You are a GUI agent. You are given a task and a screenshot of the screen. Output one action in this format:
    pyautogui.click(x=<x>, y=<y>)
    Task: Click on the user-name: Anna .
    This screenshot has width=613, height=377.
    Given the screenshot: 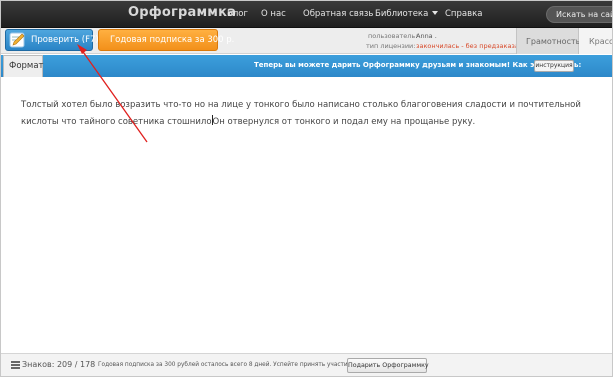 What is the action you would take?
    pyautogui.click(x=426, y=36)
    